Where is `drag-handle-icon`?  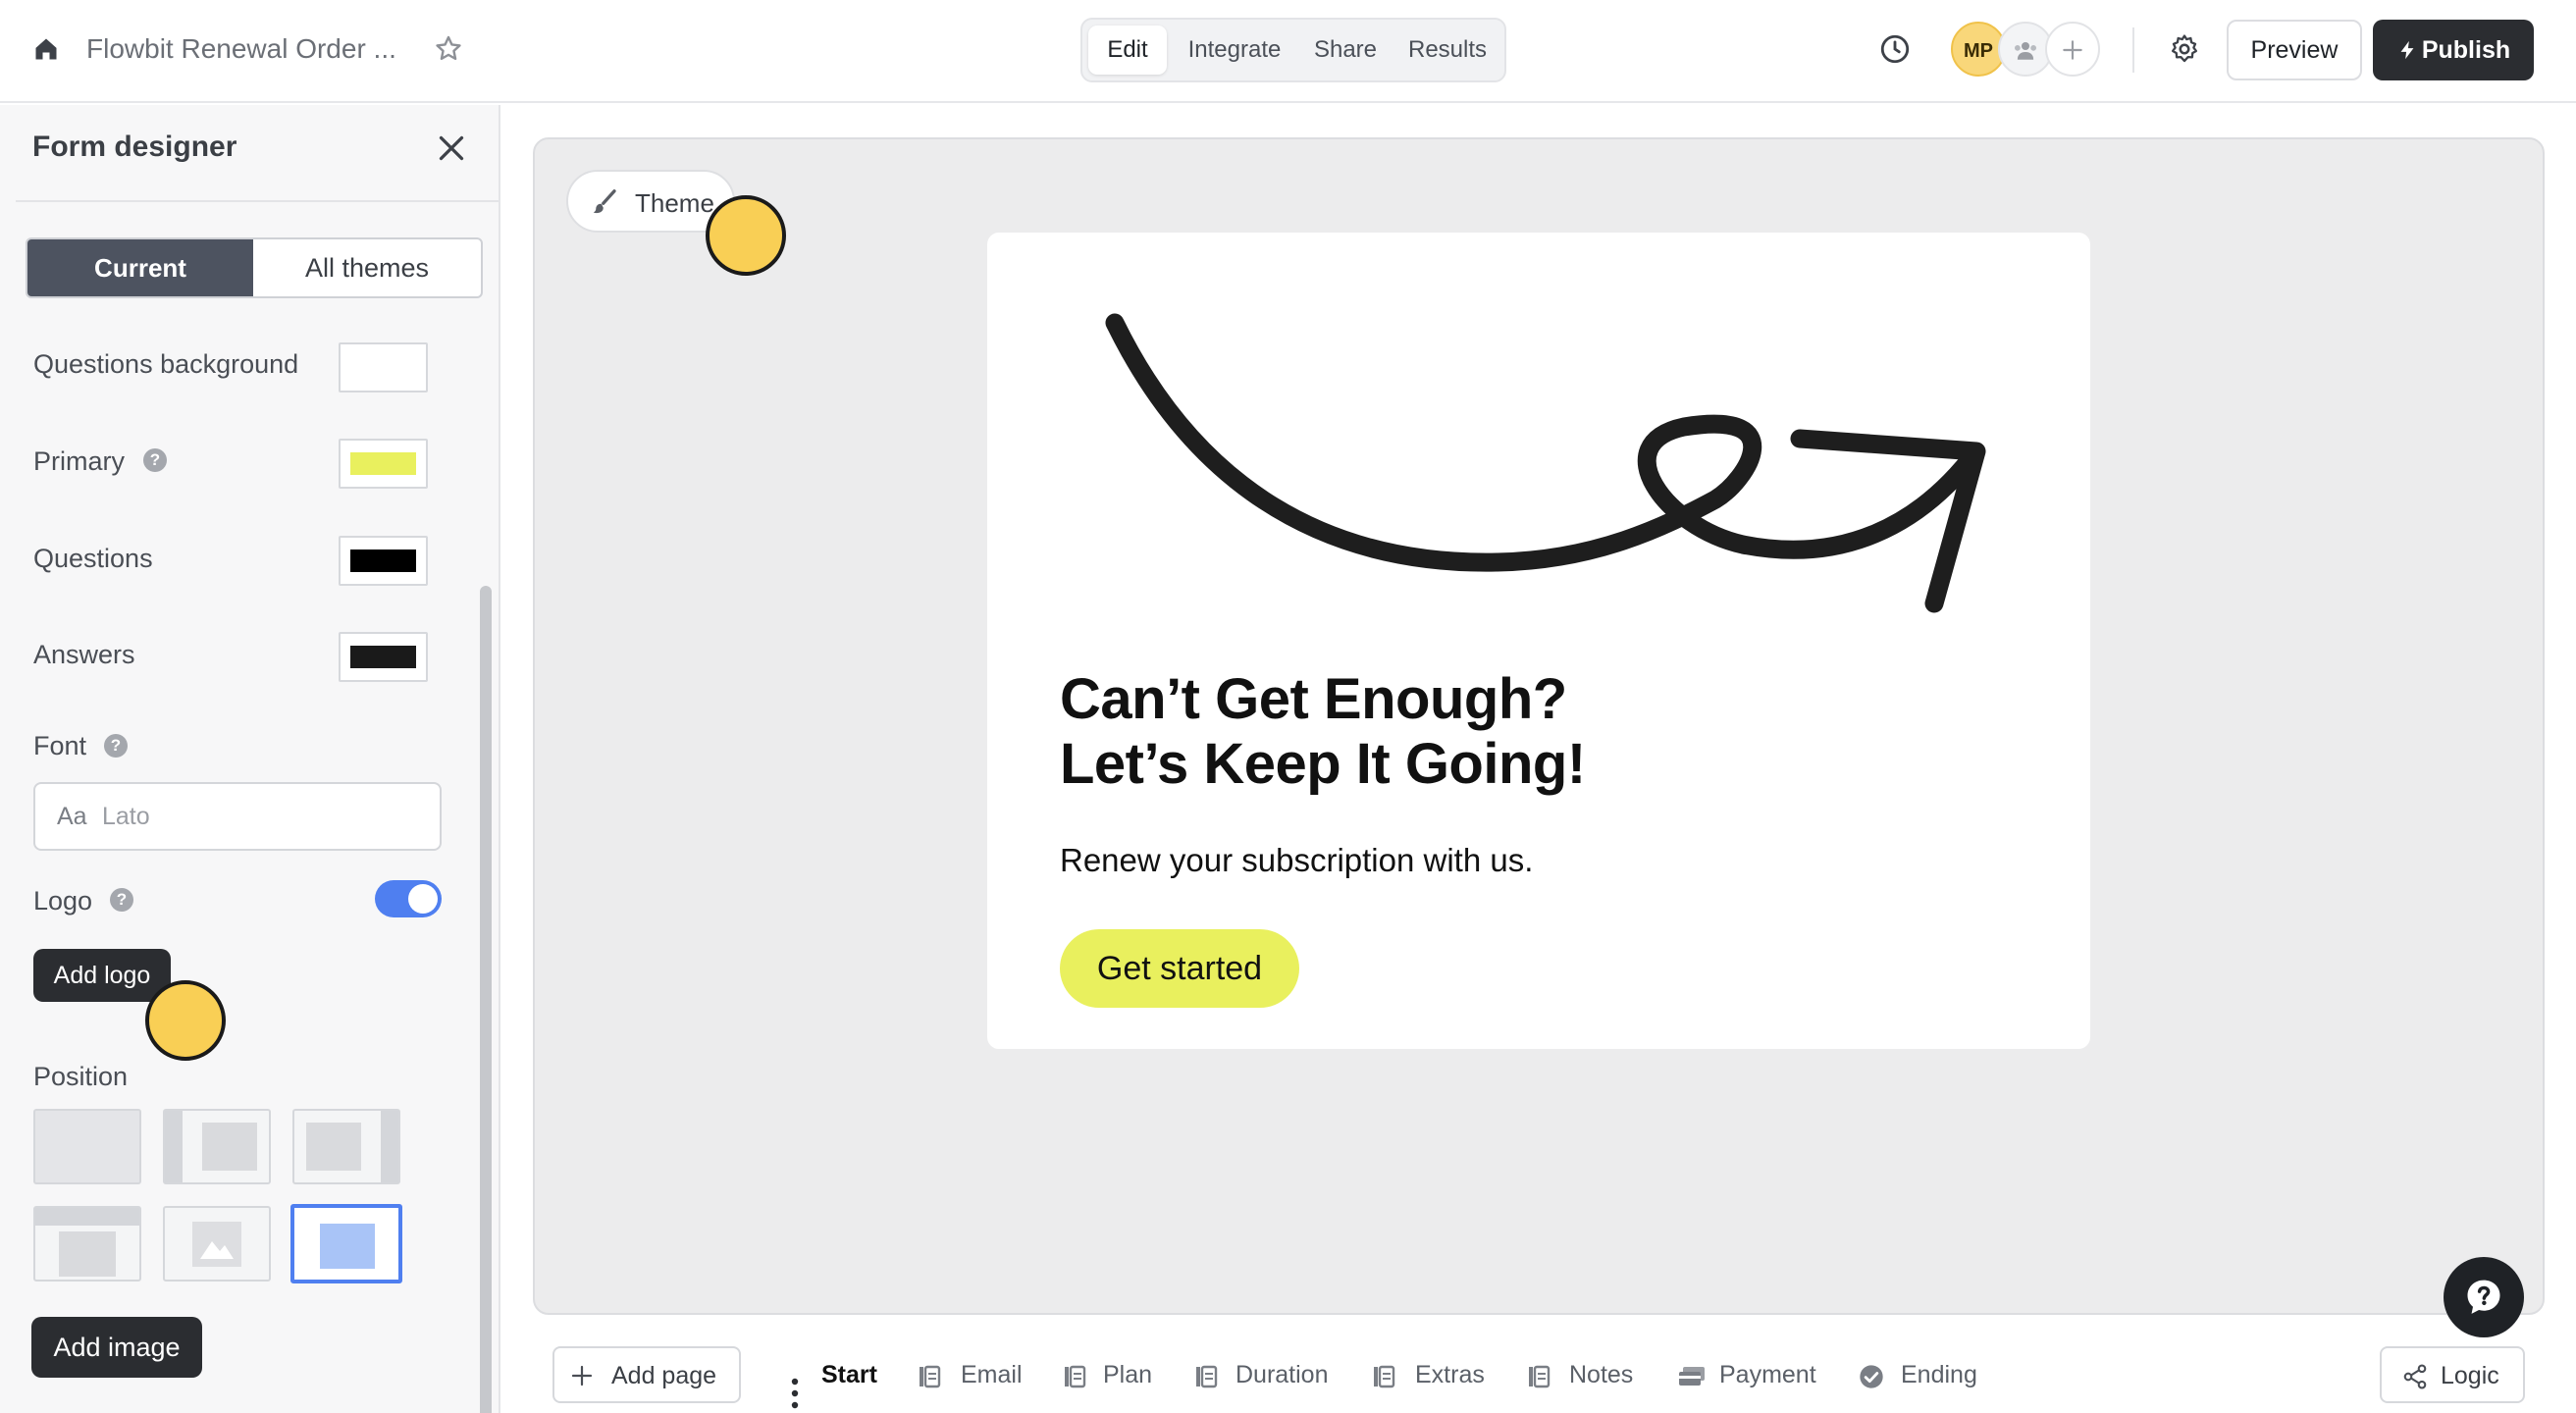 drag-handle-icon is located at coordinates (795, 1393).